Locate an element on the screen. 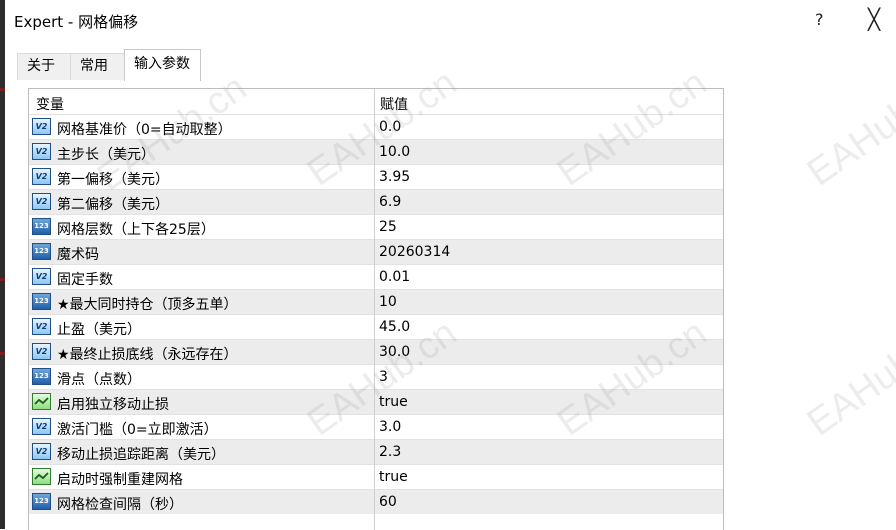 The height and width of the screenshot is (530, 896). param-row: 启动时强制重建网格 true is located at coordinates (376, 476).